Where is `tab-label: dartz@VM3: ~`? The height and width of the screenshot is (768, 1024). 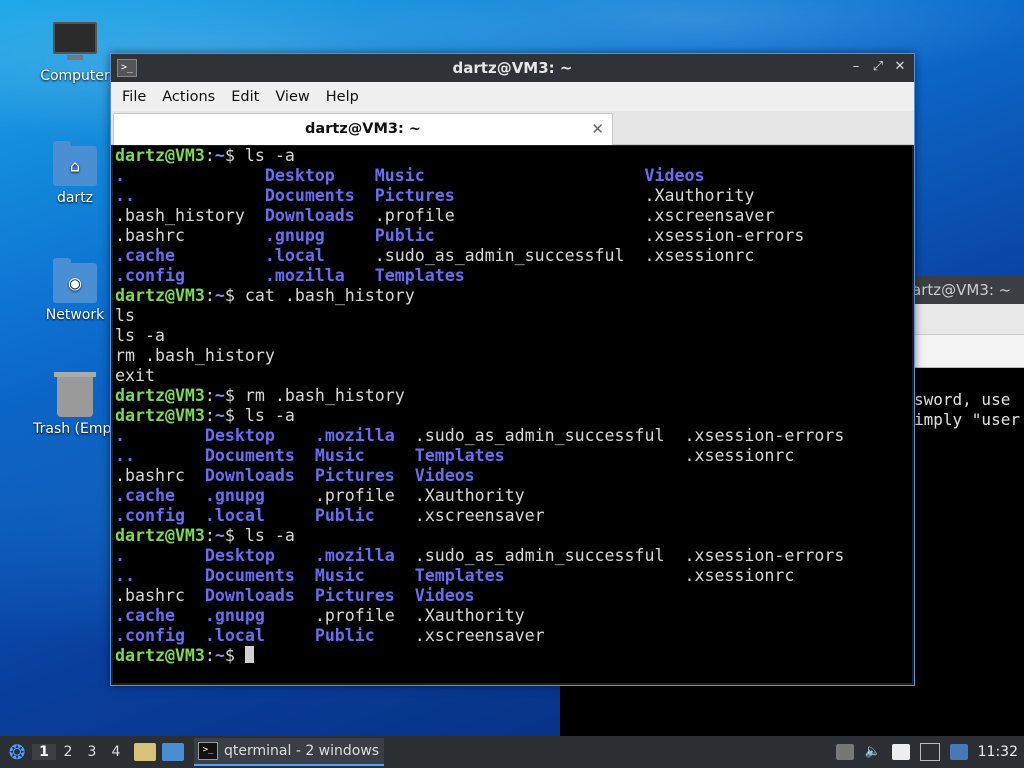
tab-label: dartz@VM3: ~ is located at coordinates (363, 129).